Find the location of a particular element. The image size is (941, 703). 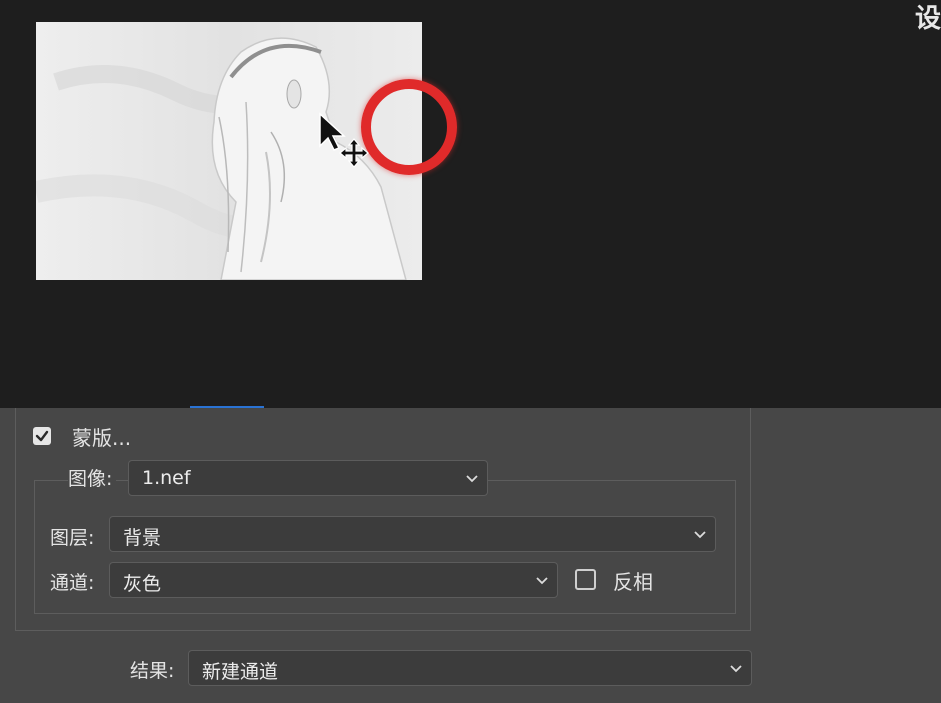

layer-label: 图层: is located at coordinates (72, 538).